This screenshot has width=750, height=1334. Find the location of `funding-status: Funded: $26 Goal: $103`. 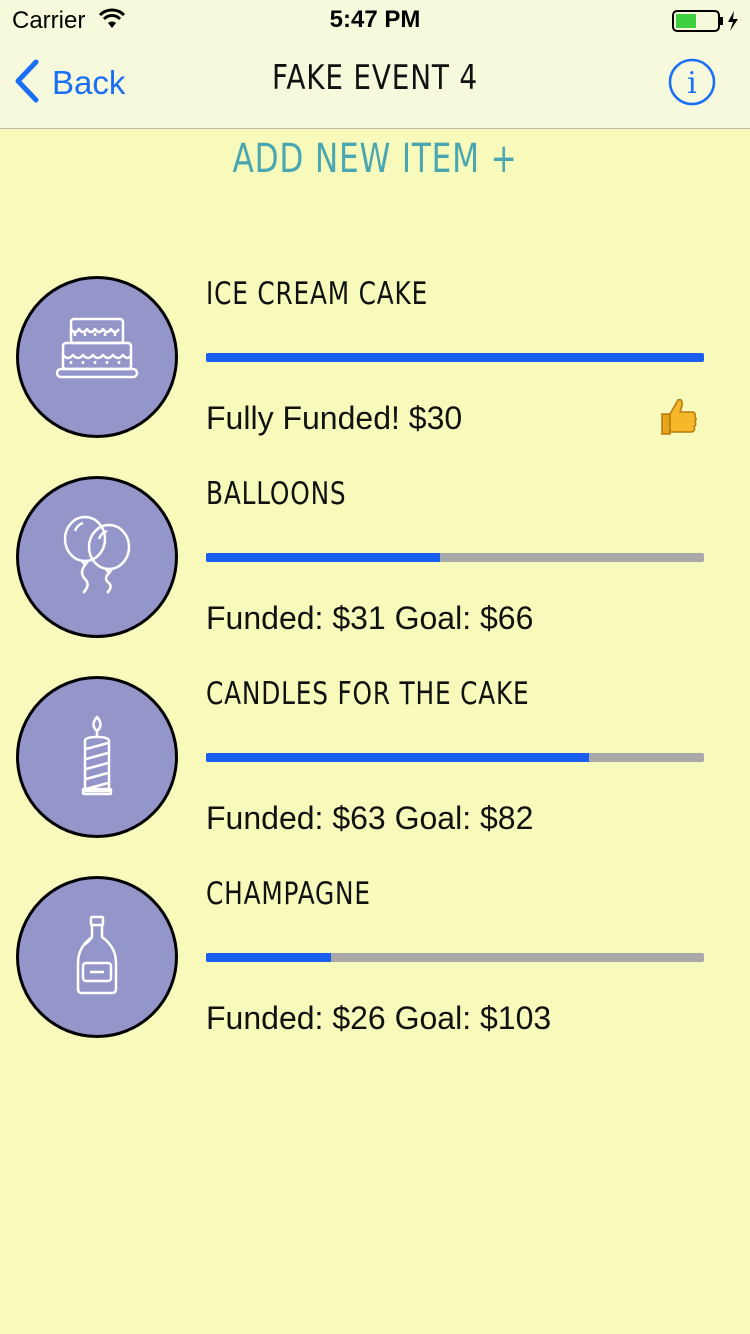

funding-status: Funded: $26 Goal: $103 is located at coordinates (379, 1018).